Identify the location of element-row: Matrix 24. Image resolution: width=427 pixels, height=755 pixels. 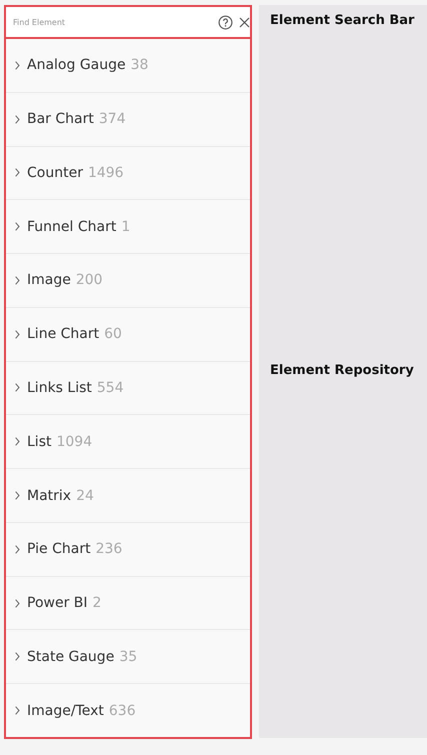
(128, 496).